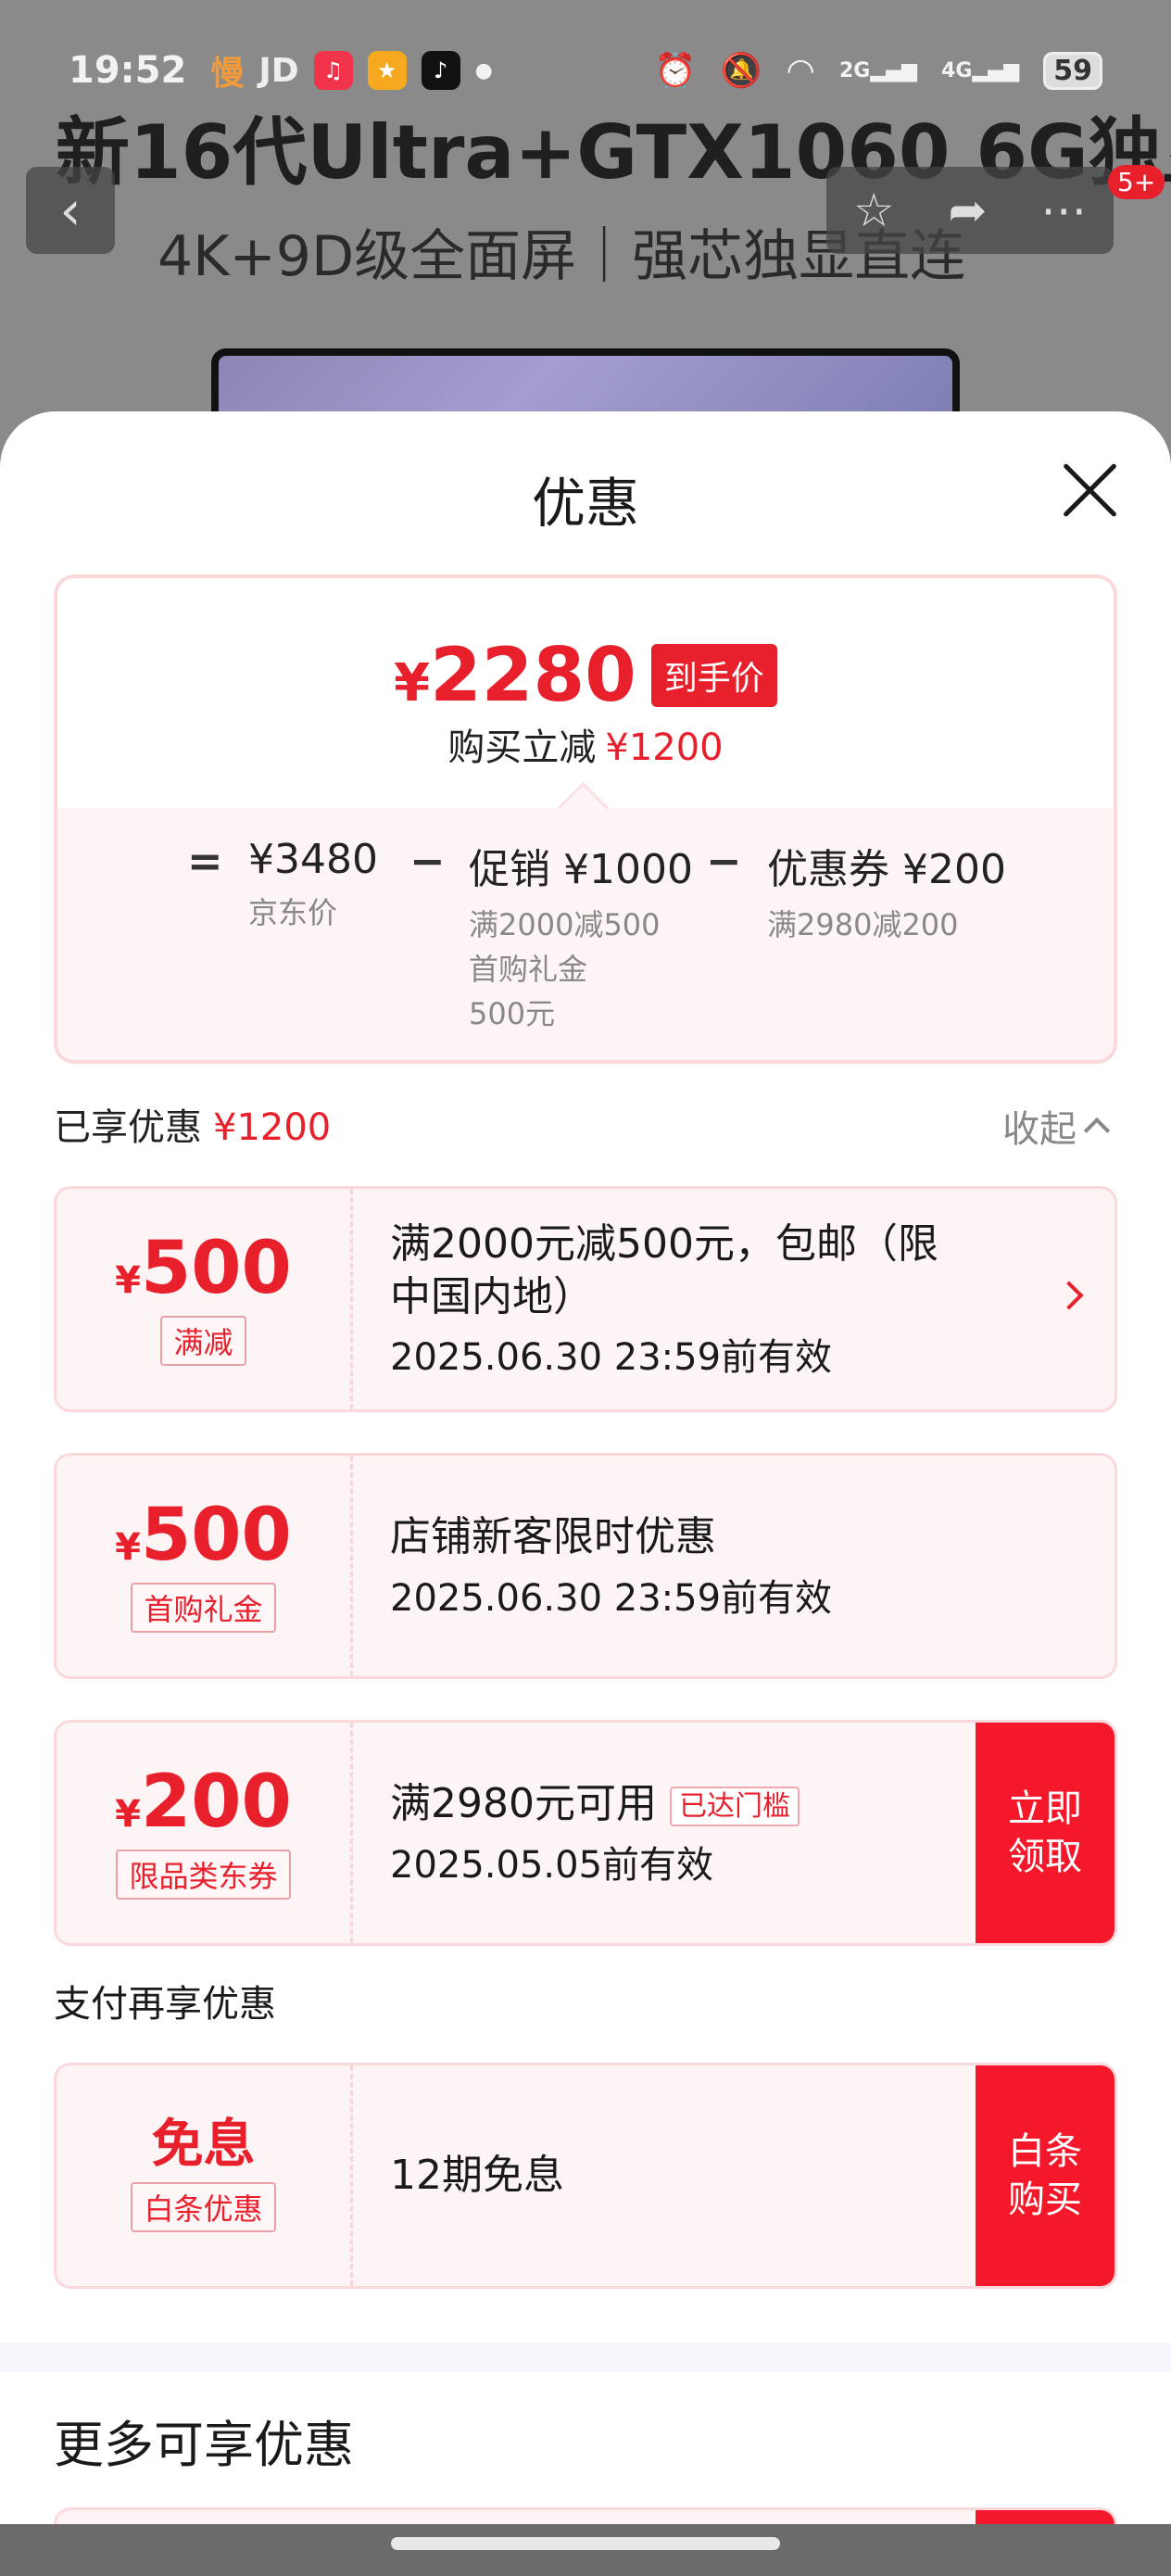  I want to click on more-offer-card-partial, so click(585, 2515).